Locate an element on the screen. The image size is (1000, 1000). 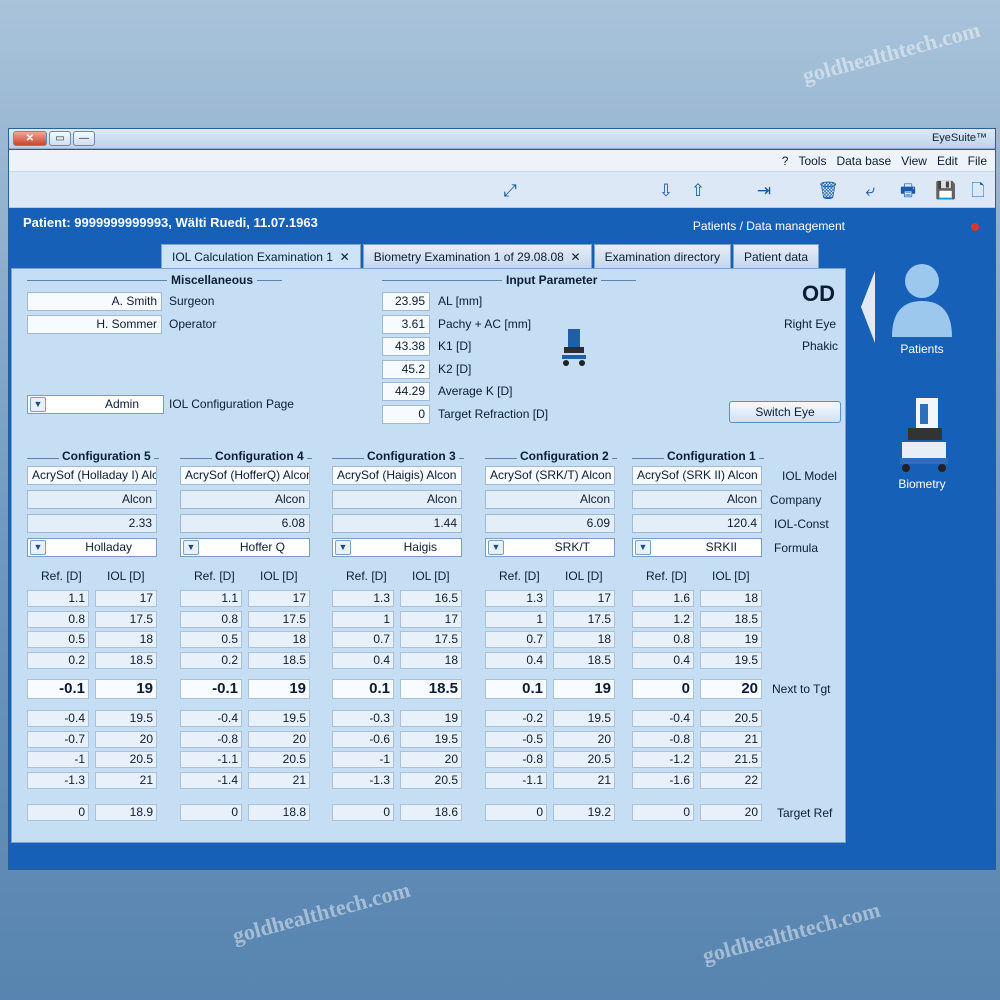
input-parameter-label: Target Refraction [D] is located at coordinates (493, 413).